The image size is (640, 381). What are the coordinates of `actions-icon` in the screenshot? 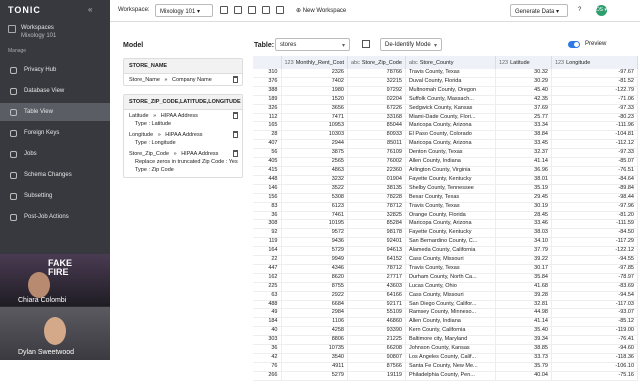 It's located at (13, 217).